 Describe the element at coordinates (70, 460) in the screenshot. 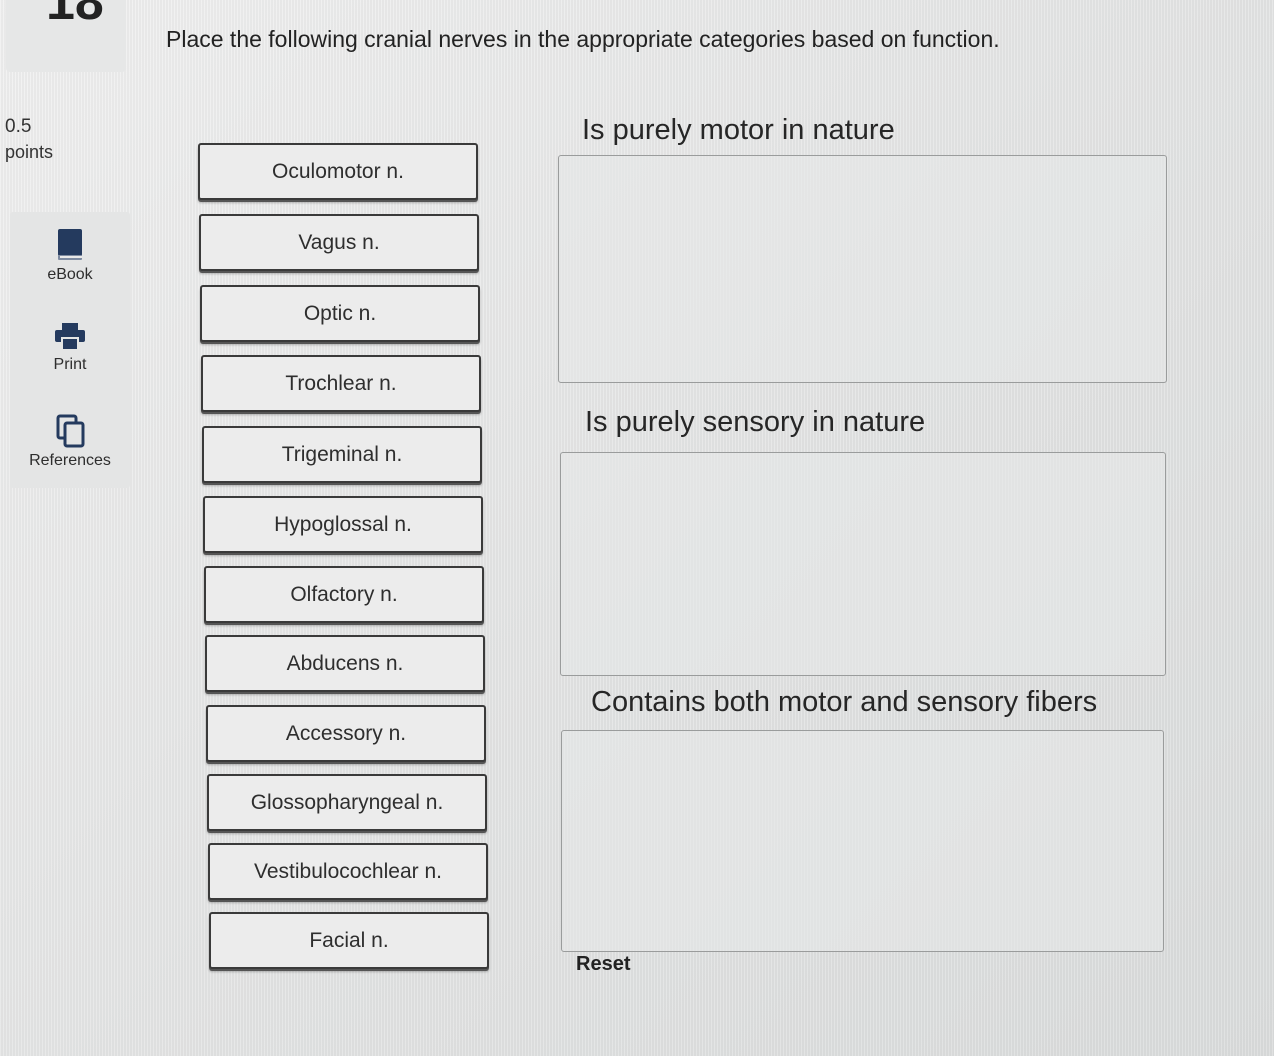

I see `references-label: References` at that location.